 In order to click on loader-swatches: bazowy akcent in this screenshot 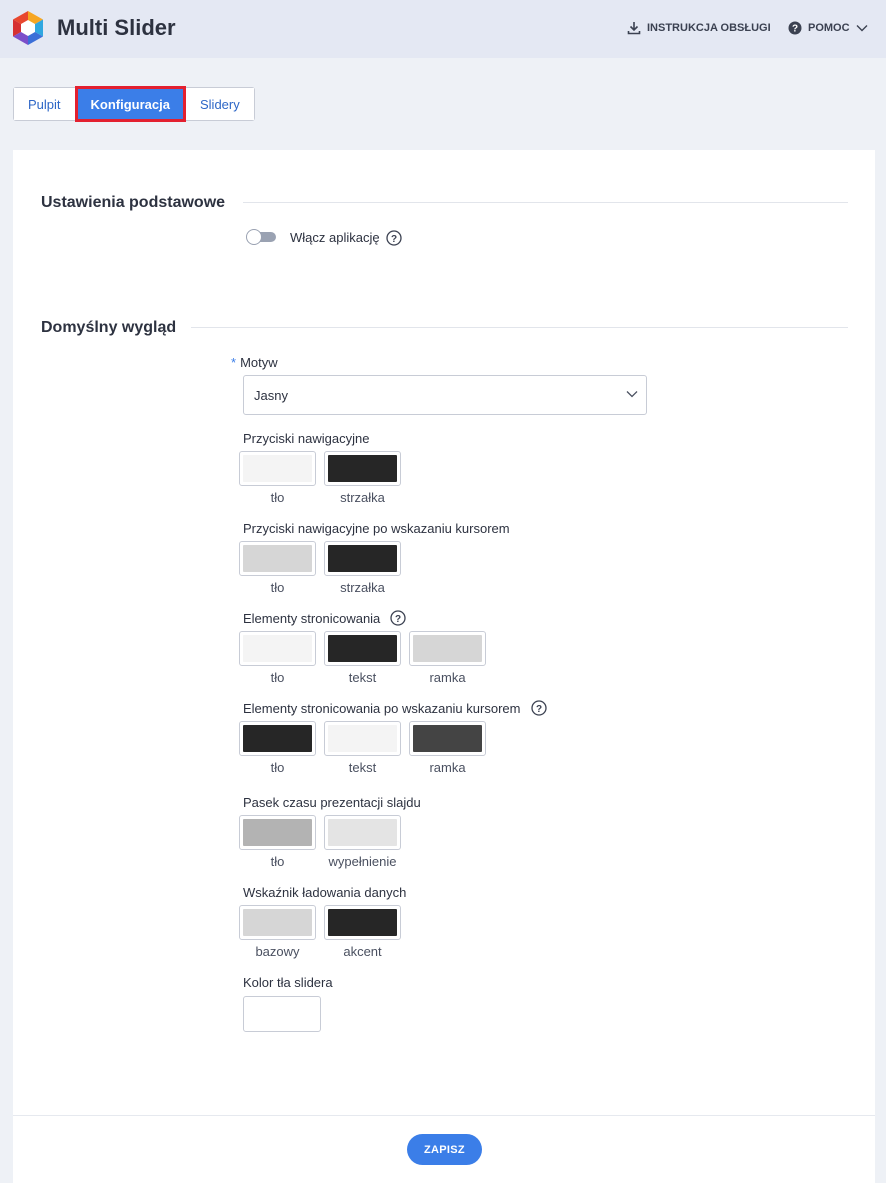, I will do `click(320, 932)`.